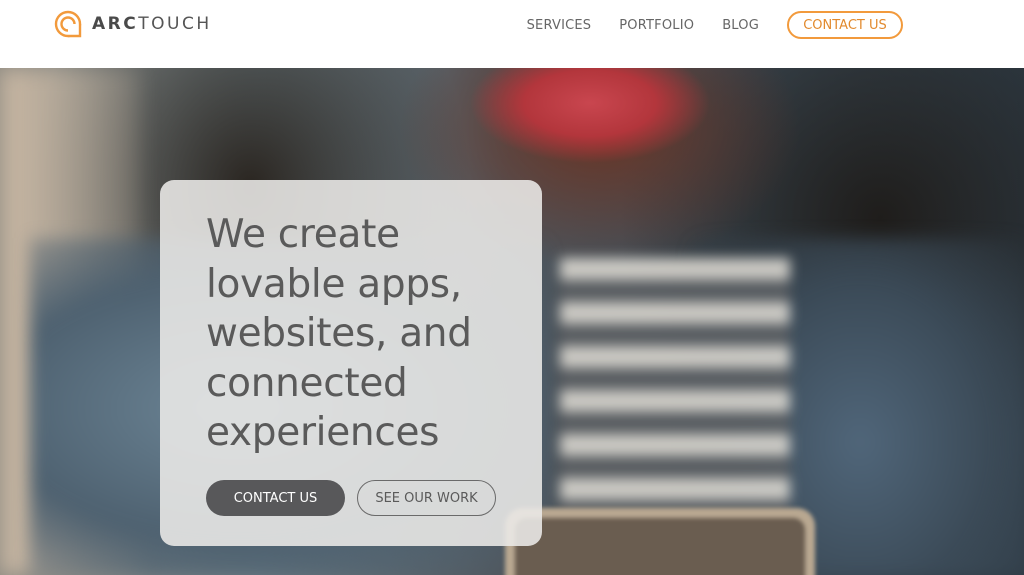 The image size is (1024, 575). What do you see at coordinates (845, 25) in the screenshot?
I see `header-contact-button: CONTACT US` at bounding box center [845, 25].